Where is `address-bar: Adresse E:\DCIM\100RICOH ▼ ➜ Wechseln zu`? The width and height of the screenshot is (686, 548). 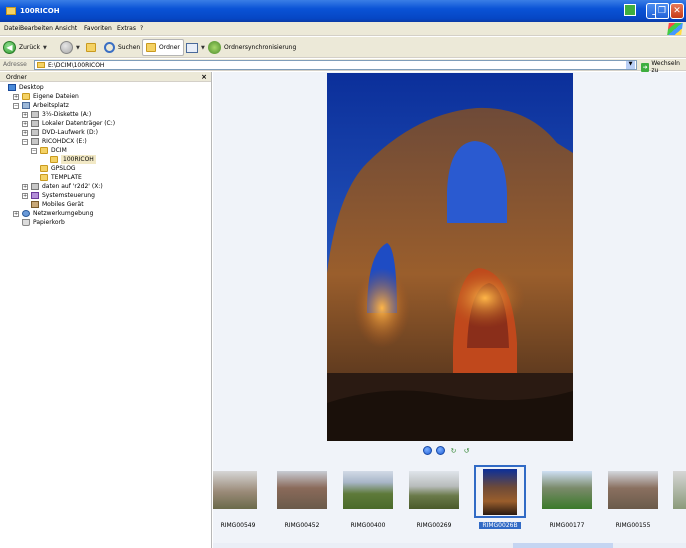
address-bar: Adresse E:\DCIM\100RICOH ▼ ➜ Wechseln zu is located at coordinates (343, 66).